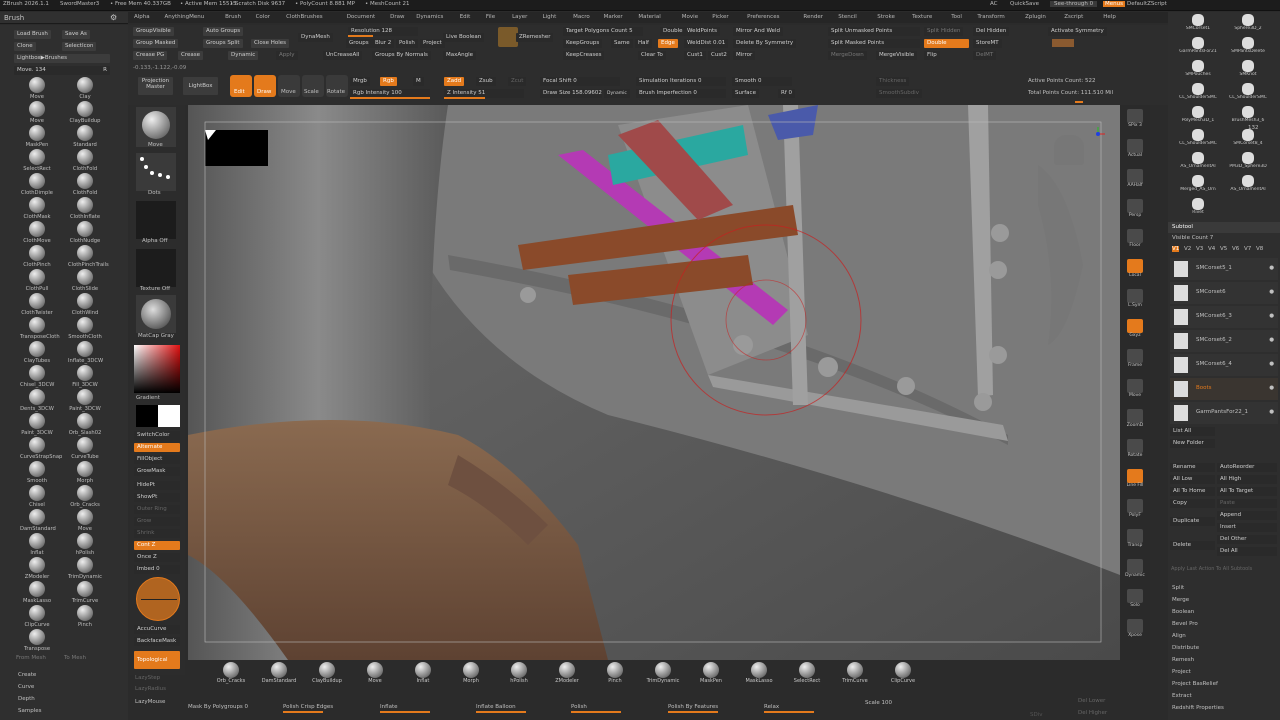  What do you see at coordinates (157, 509) in the screenshot?
I see `outer-ring-button: Outer Ring` at bounding box center [157, 509].